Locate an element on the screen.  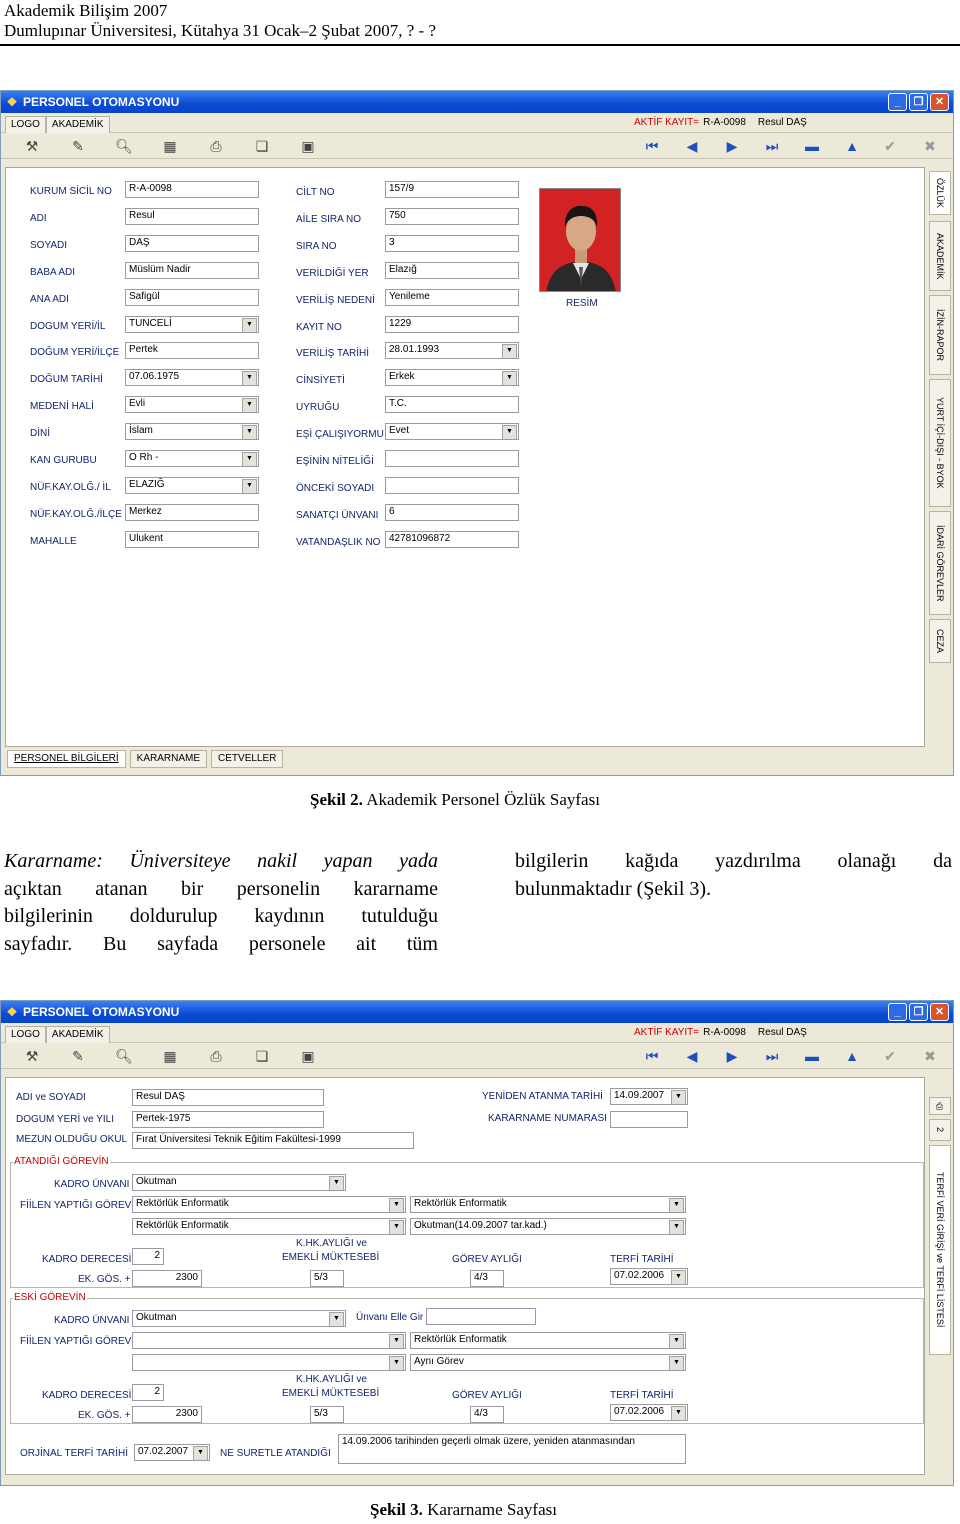
fiilen-field-2: Rektörlük Enformatik is located at coordinates (269, 1226).